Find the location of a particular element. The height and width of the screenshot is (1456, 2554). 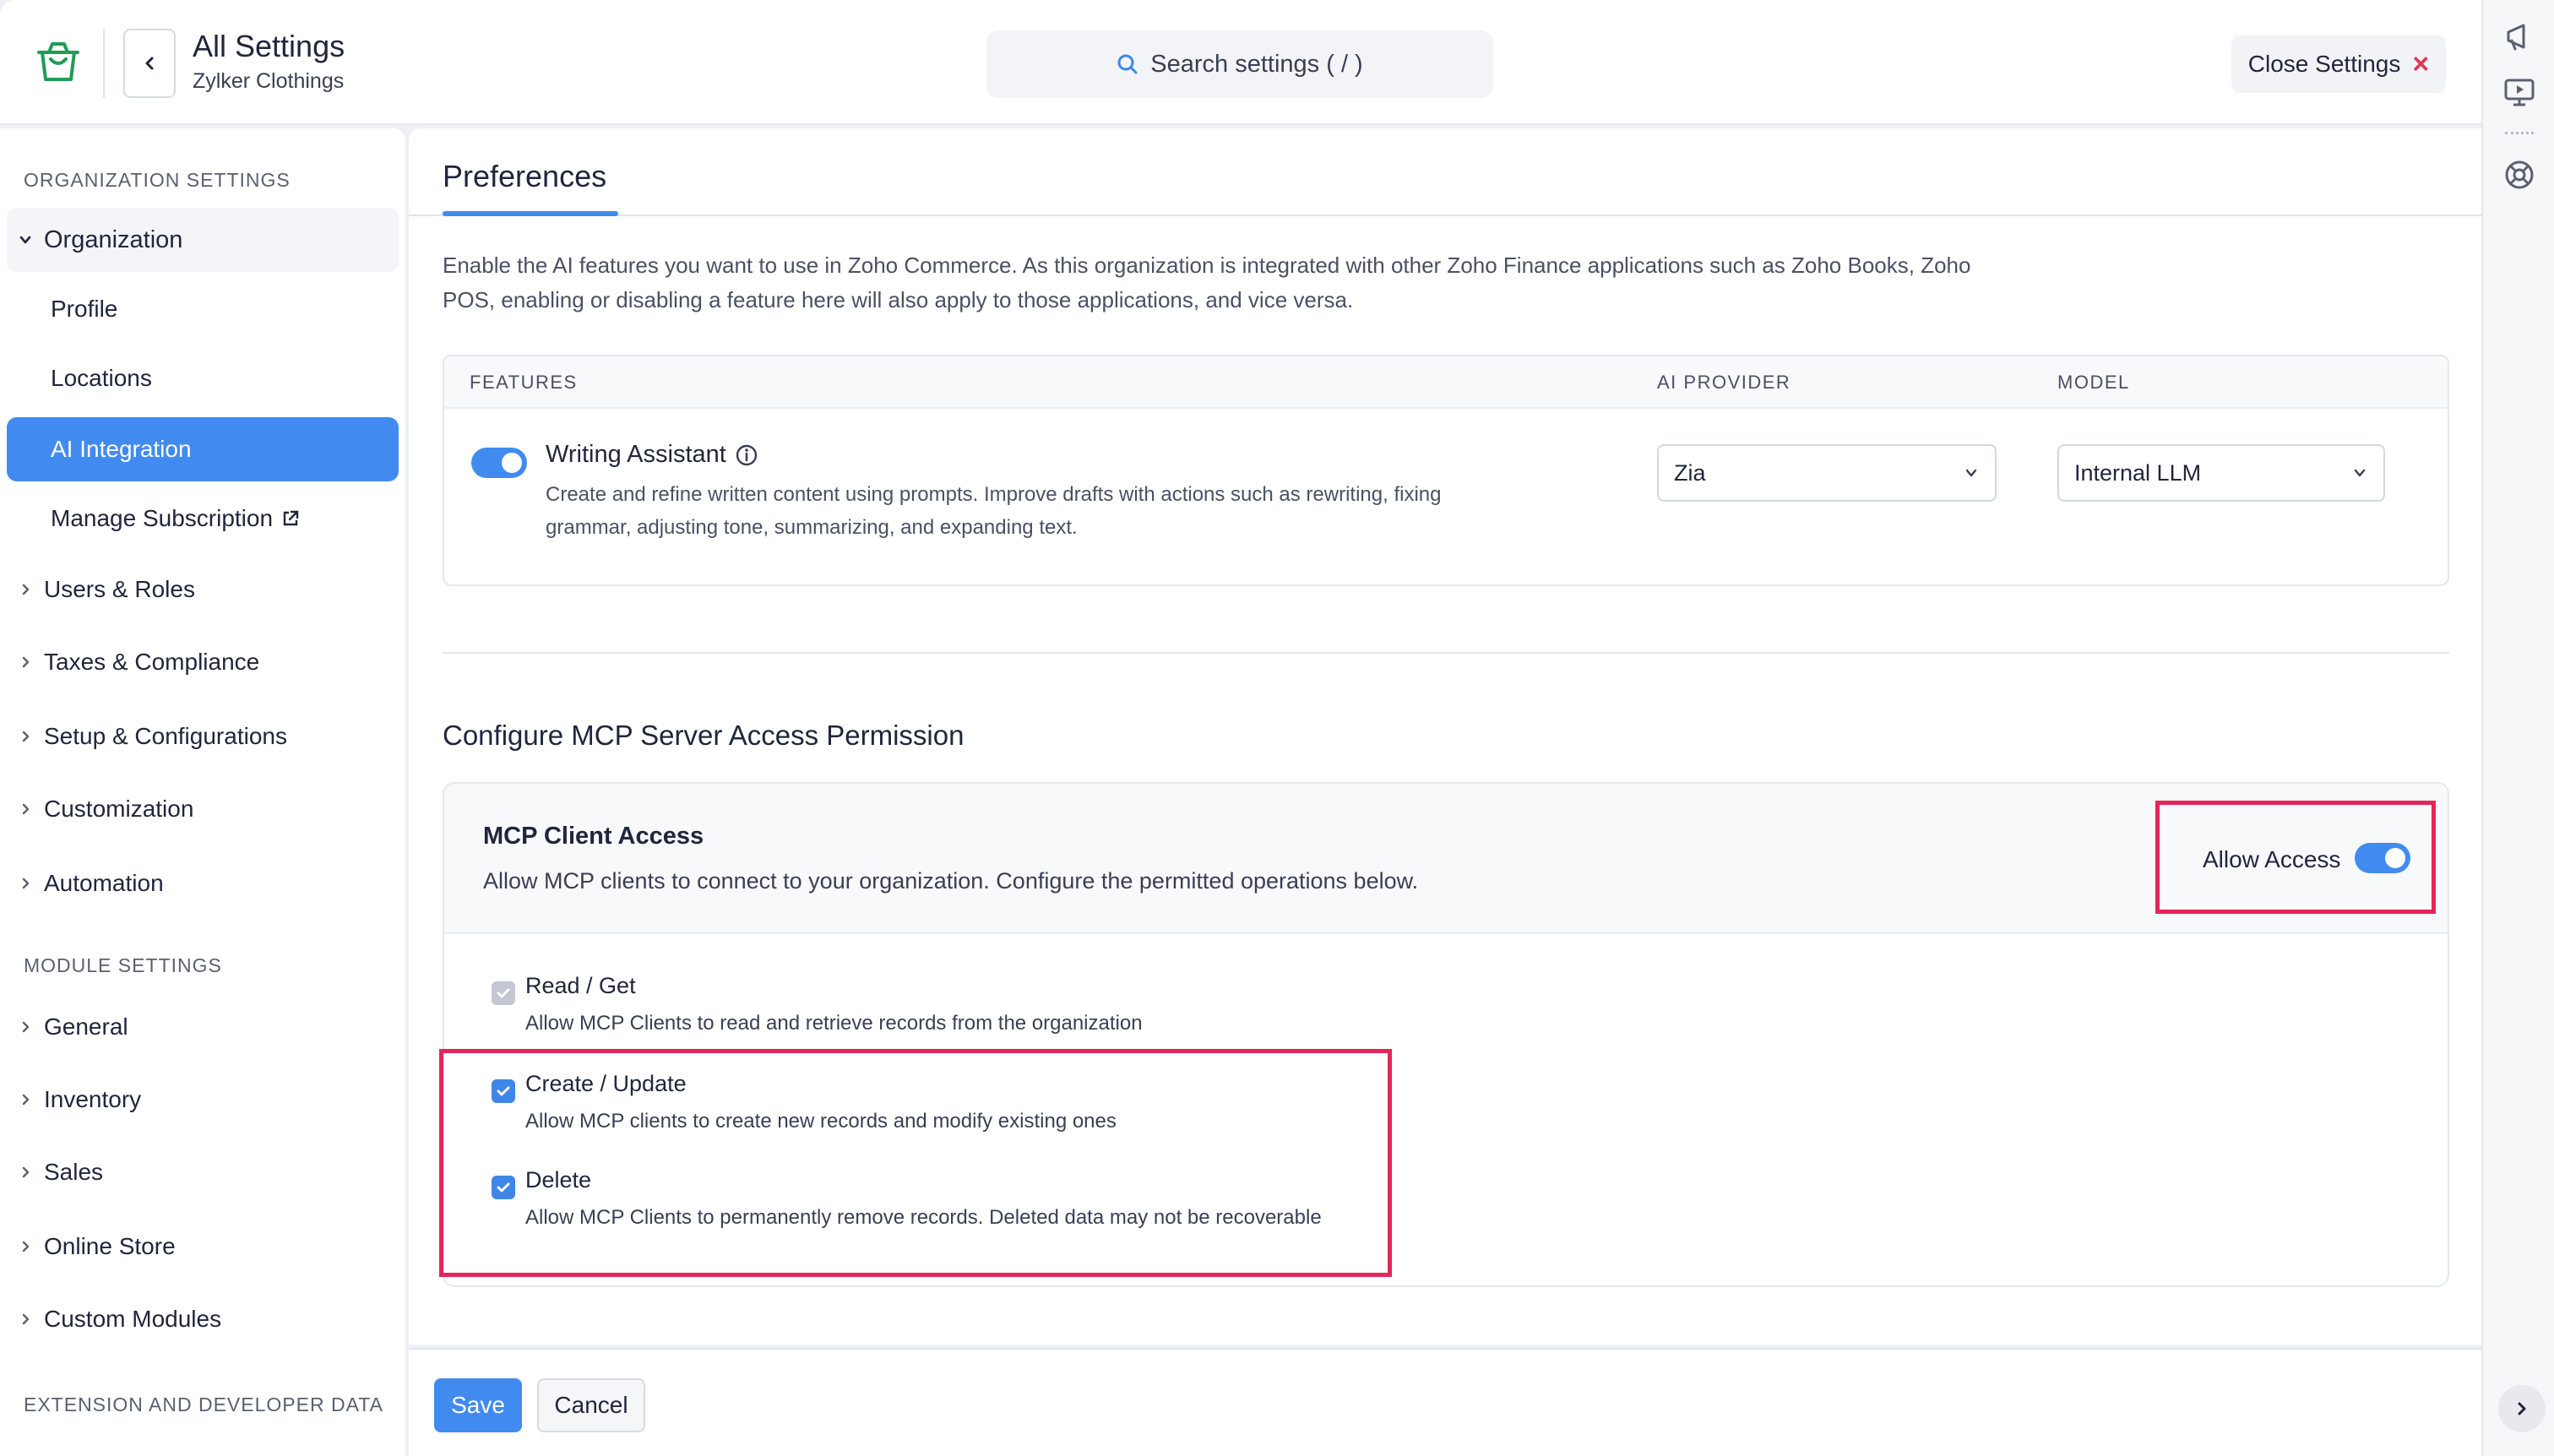

mcp-section-title: Configure MCP Server Access Permission is located at coordinates (704, 735).